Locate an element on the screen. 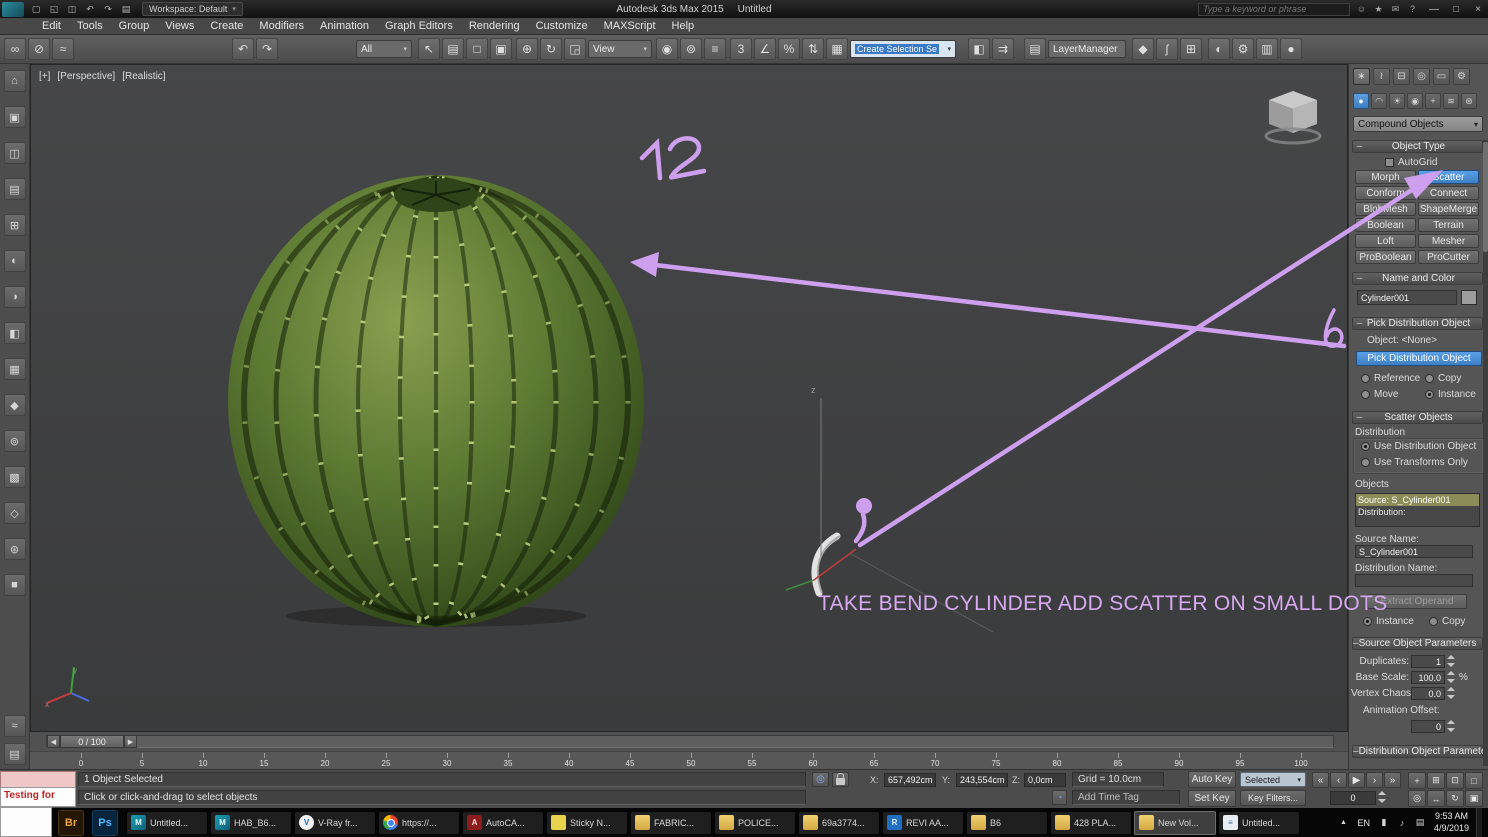 Image resolution: width=1488 pixels, height=837 pixels. time-slider-handle: 0 / 100 is located at coordinates (92, 741).